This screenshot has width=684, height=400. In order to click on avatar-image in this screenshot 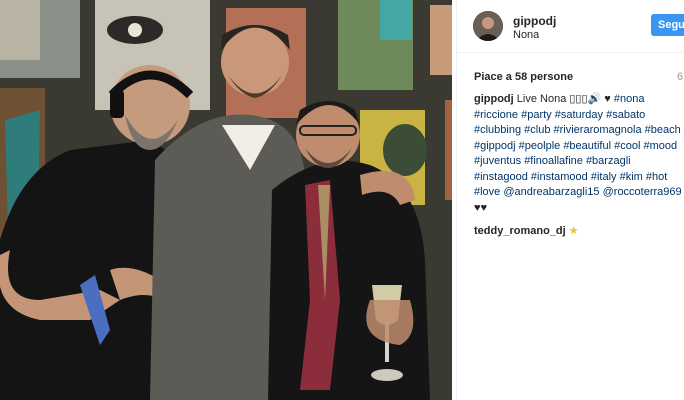, I will do `click(488, 26)`.